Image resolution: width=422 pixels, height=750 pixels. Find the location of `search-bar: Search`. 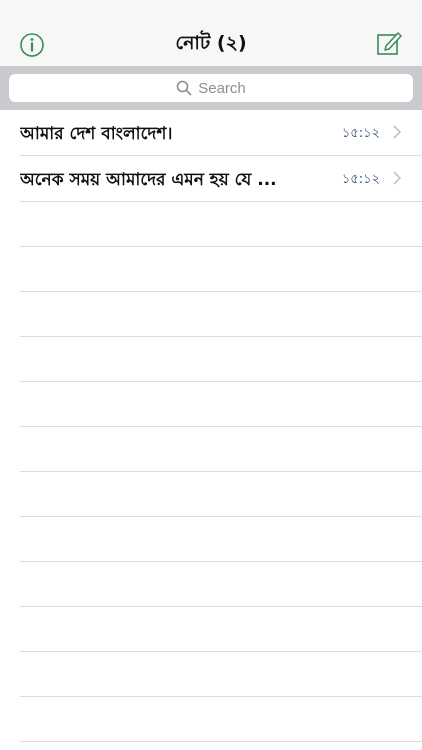

search-bar: Search is located at coordinates (211, 88).